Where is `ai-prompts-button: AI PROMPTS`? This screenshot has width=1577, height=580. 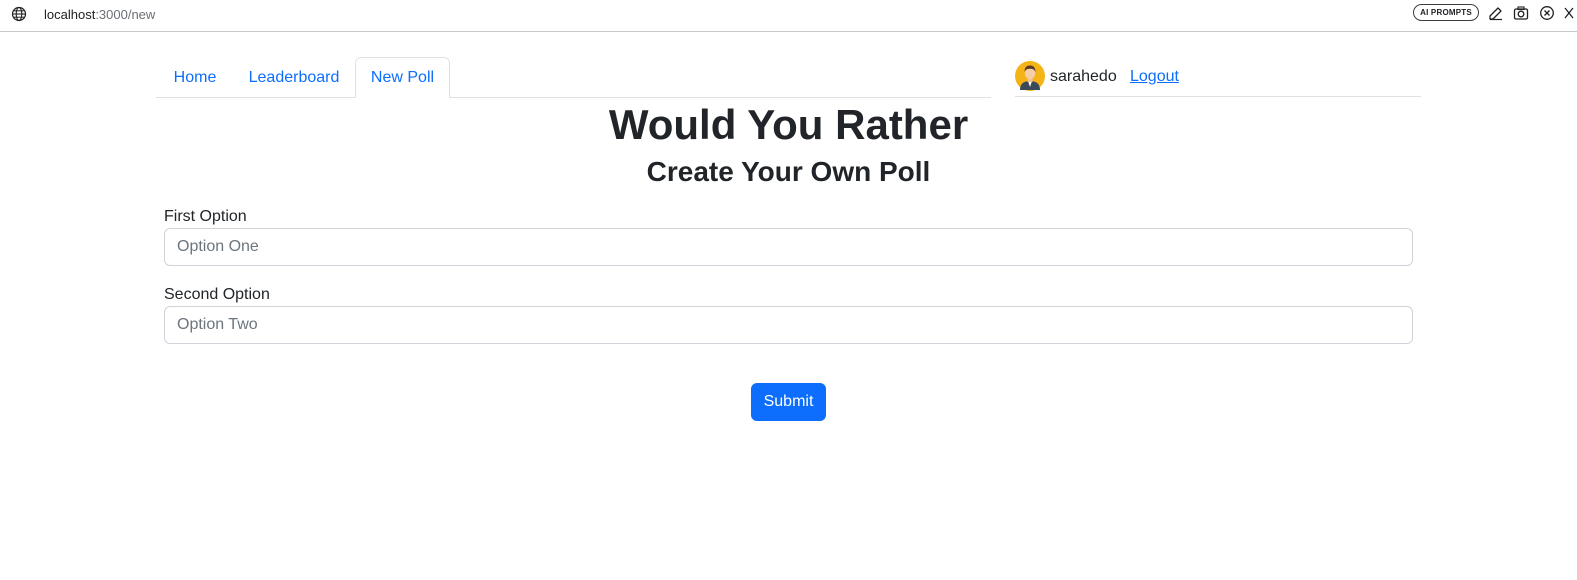
ai-prompts-button: AI PROMPTS is located at coordinates (1446, 12).